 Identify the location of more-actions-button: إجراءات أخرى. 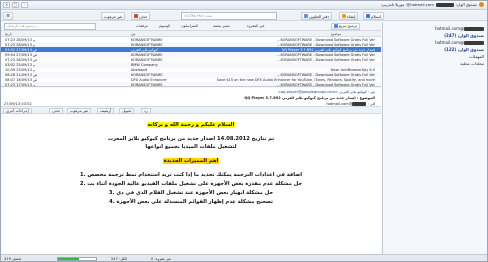
(17, 110).